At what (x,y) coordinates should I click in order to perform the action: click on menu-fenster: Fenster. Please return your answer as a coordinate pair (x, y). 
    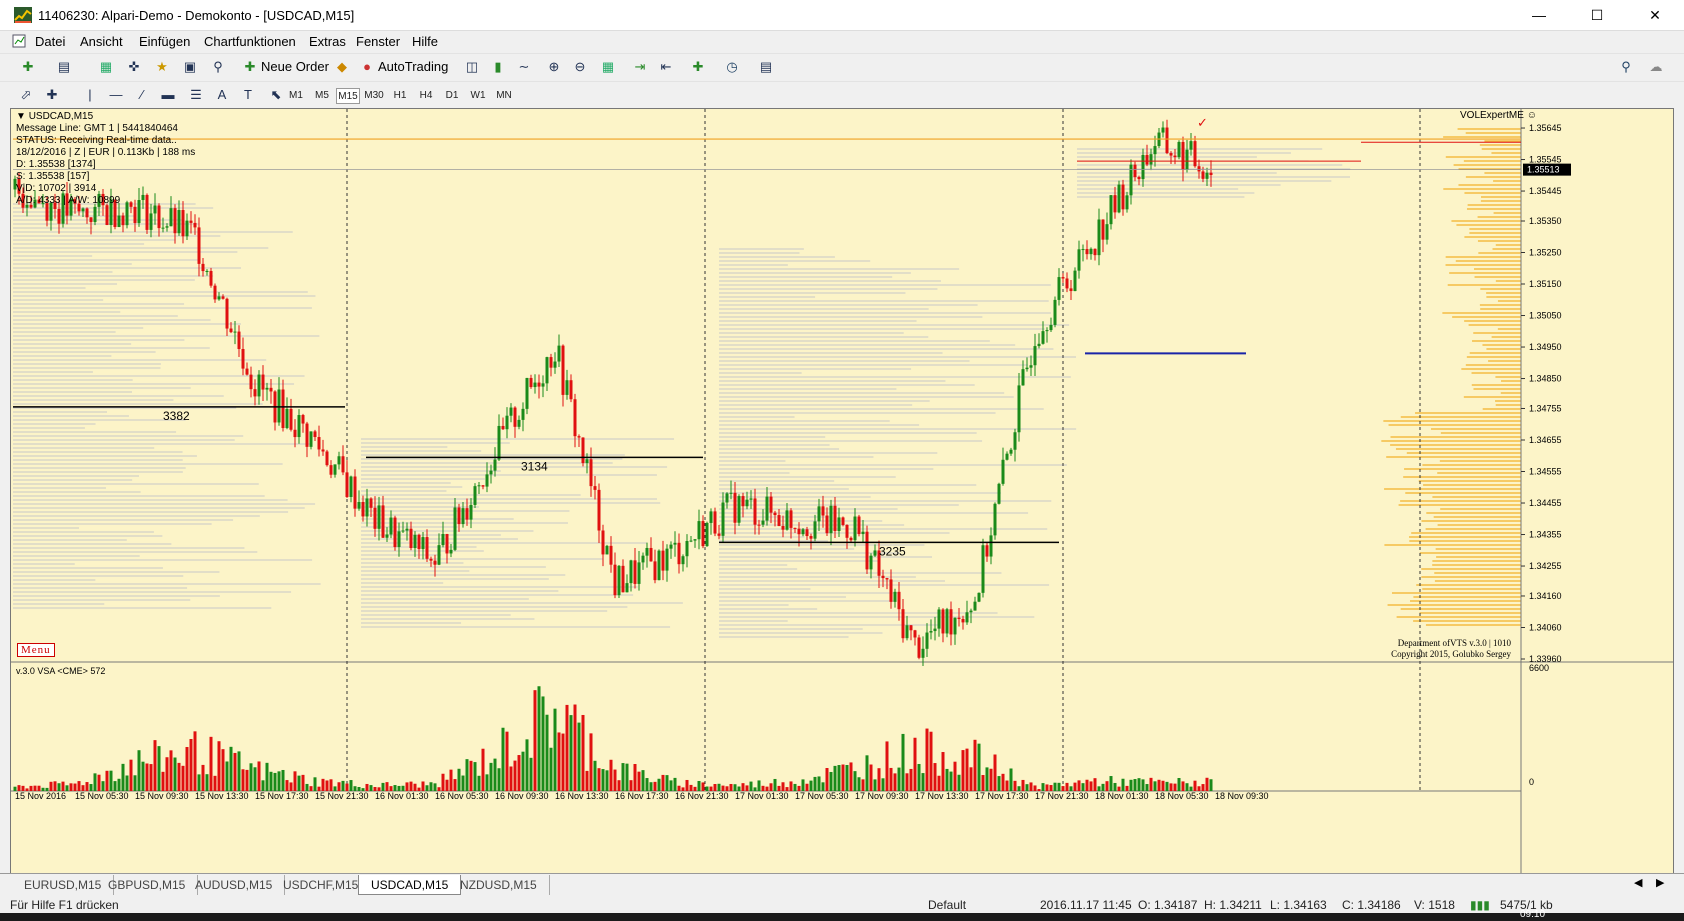
    Looking at the image, I should click on (378, 41).